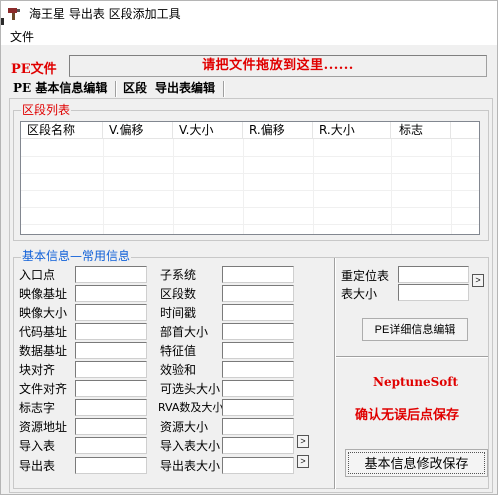  Describe the element at coordinates (278, 130) in the screenshot. I see `col-r-offset: R.偏移` at that location.